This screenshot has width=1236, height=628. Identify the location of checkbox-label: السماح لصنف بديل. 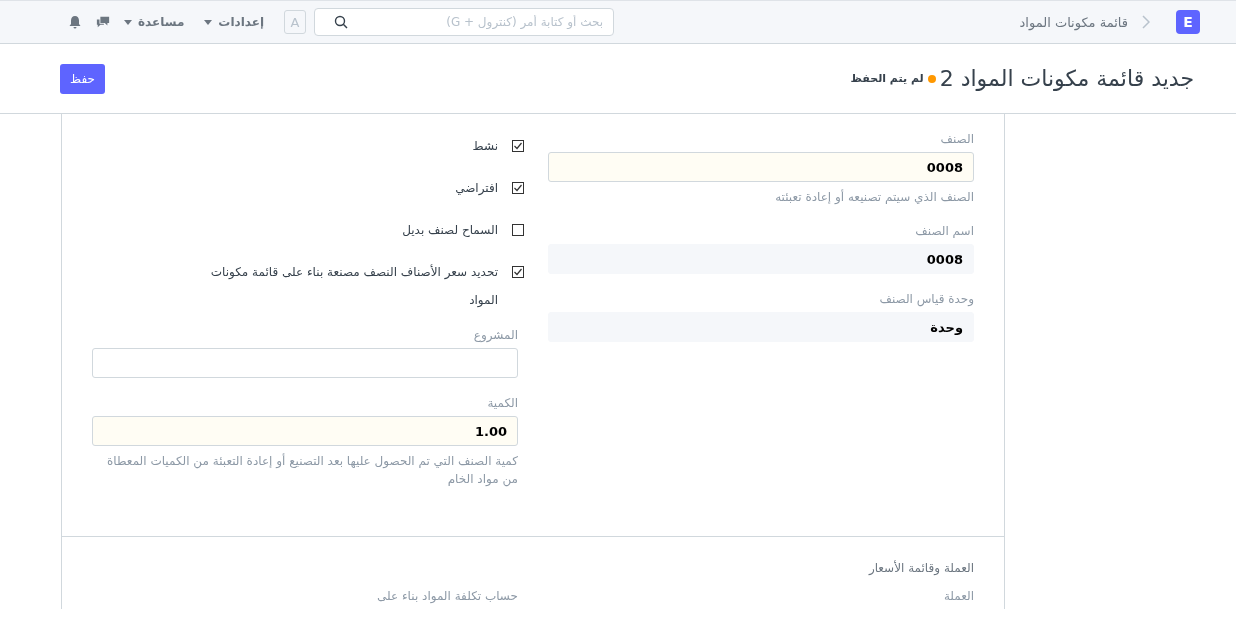
(449, 230).